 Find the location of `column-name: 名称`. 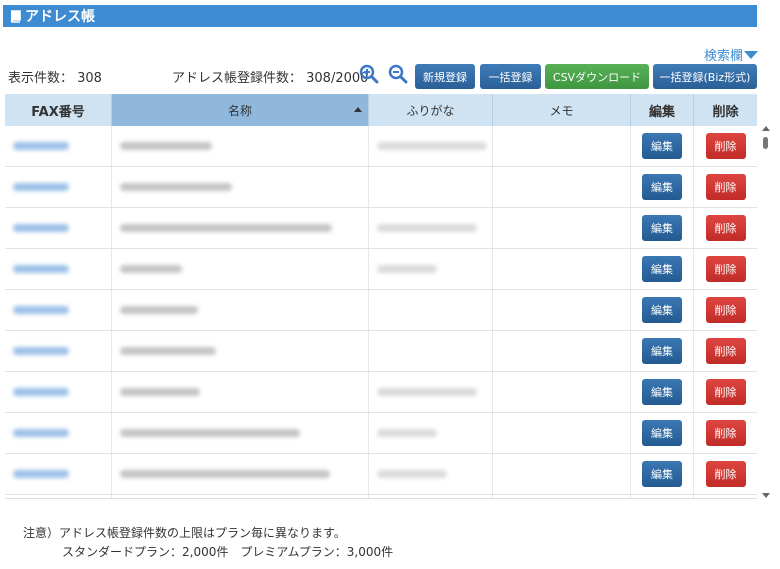

column-name: 名称 is located at coordinates (240, 110).